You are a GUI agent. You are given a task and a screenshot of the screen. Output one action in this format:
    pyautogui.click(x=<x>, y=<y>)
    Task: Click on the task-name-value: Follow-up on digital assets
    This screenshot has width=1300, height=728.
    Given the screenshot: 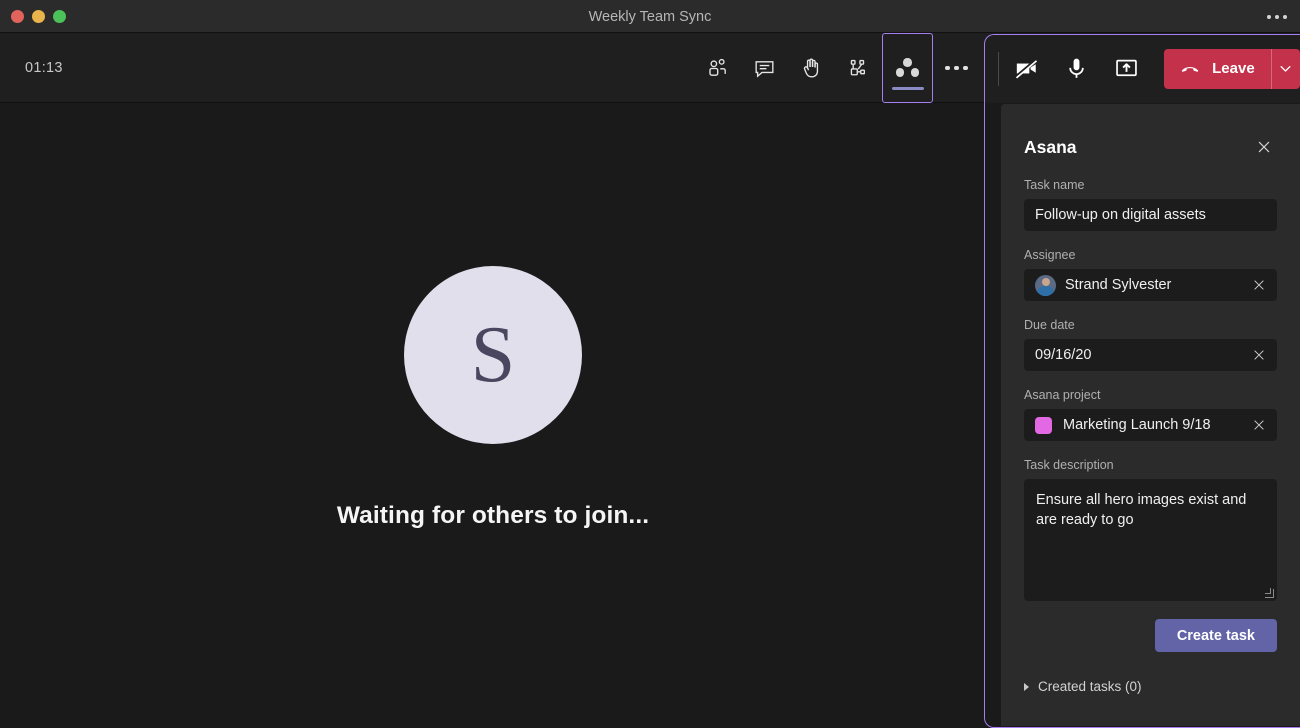 What is the action you would take?
    pyautogui.click(x=1120, y=215)
    